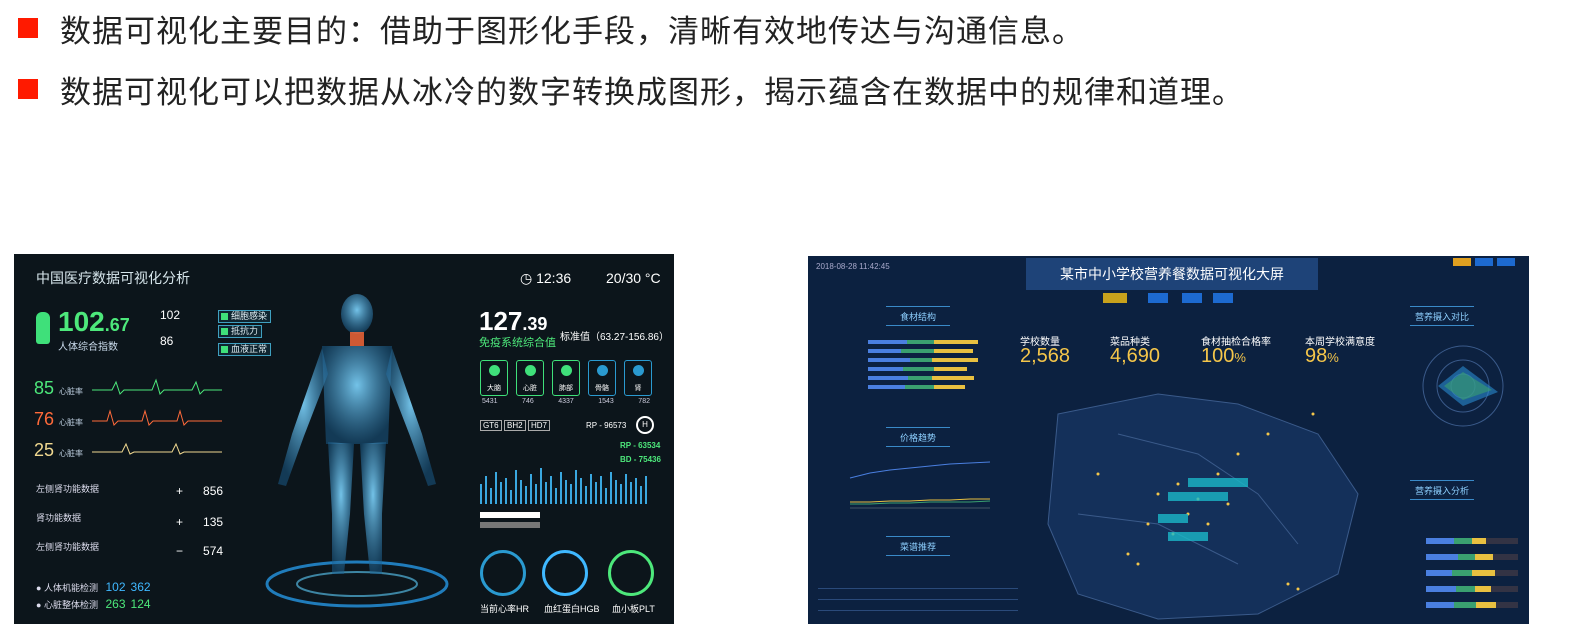  Describe the element at coordinates (1218, 356) in the screenshot. I see `kpi-number: 100` at that location.